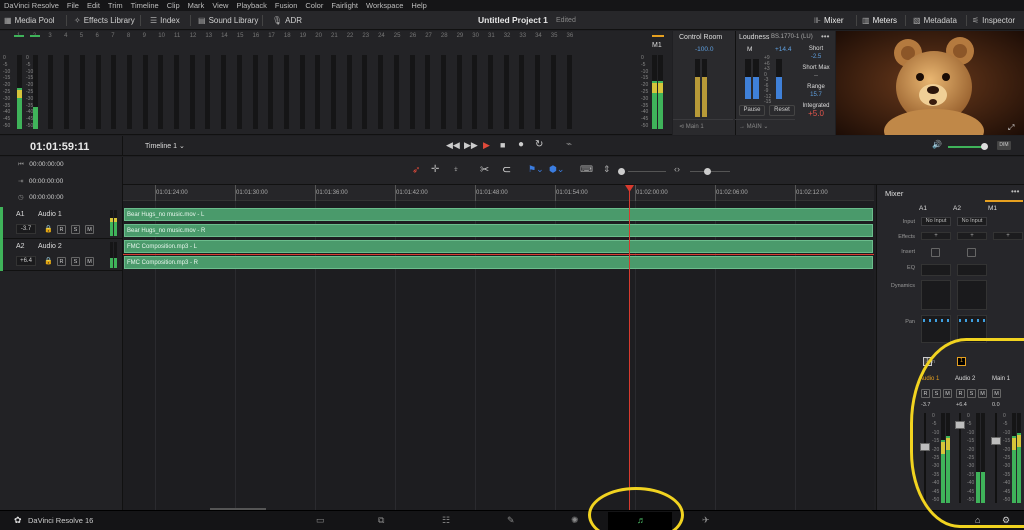 The width and height of the screenshot is (1024, 530). What do you see at coordinates (521, 144) in the screenshot?
I see `record-button: ●` at bounding box center [521, 144].